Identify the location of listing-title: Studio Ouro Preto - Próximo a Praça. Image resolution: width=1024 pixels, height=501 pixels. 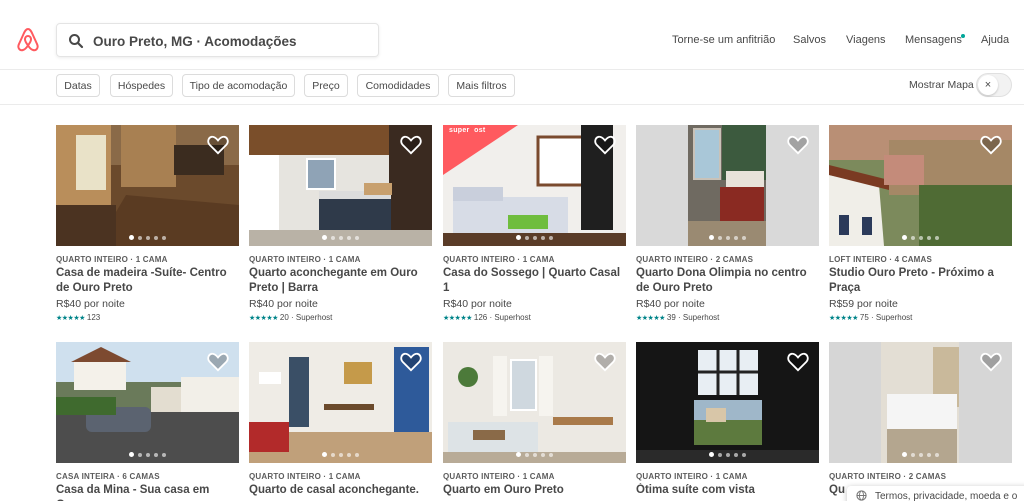
(920, 281).